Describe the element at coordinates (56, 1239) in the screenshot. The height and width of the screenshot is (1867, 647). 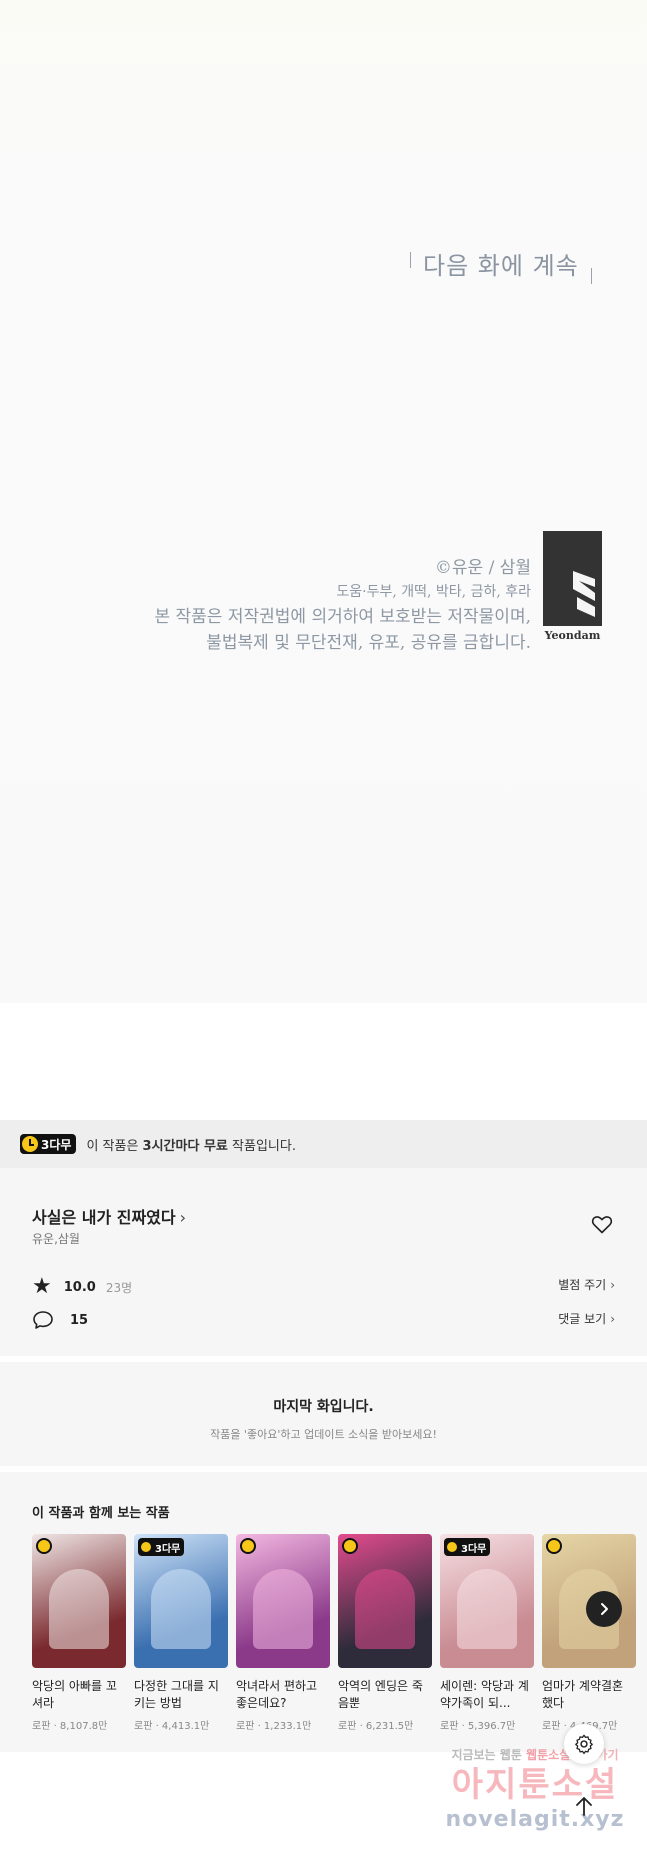
I see `work-author: 유운,삼월` at that location.